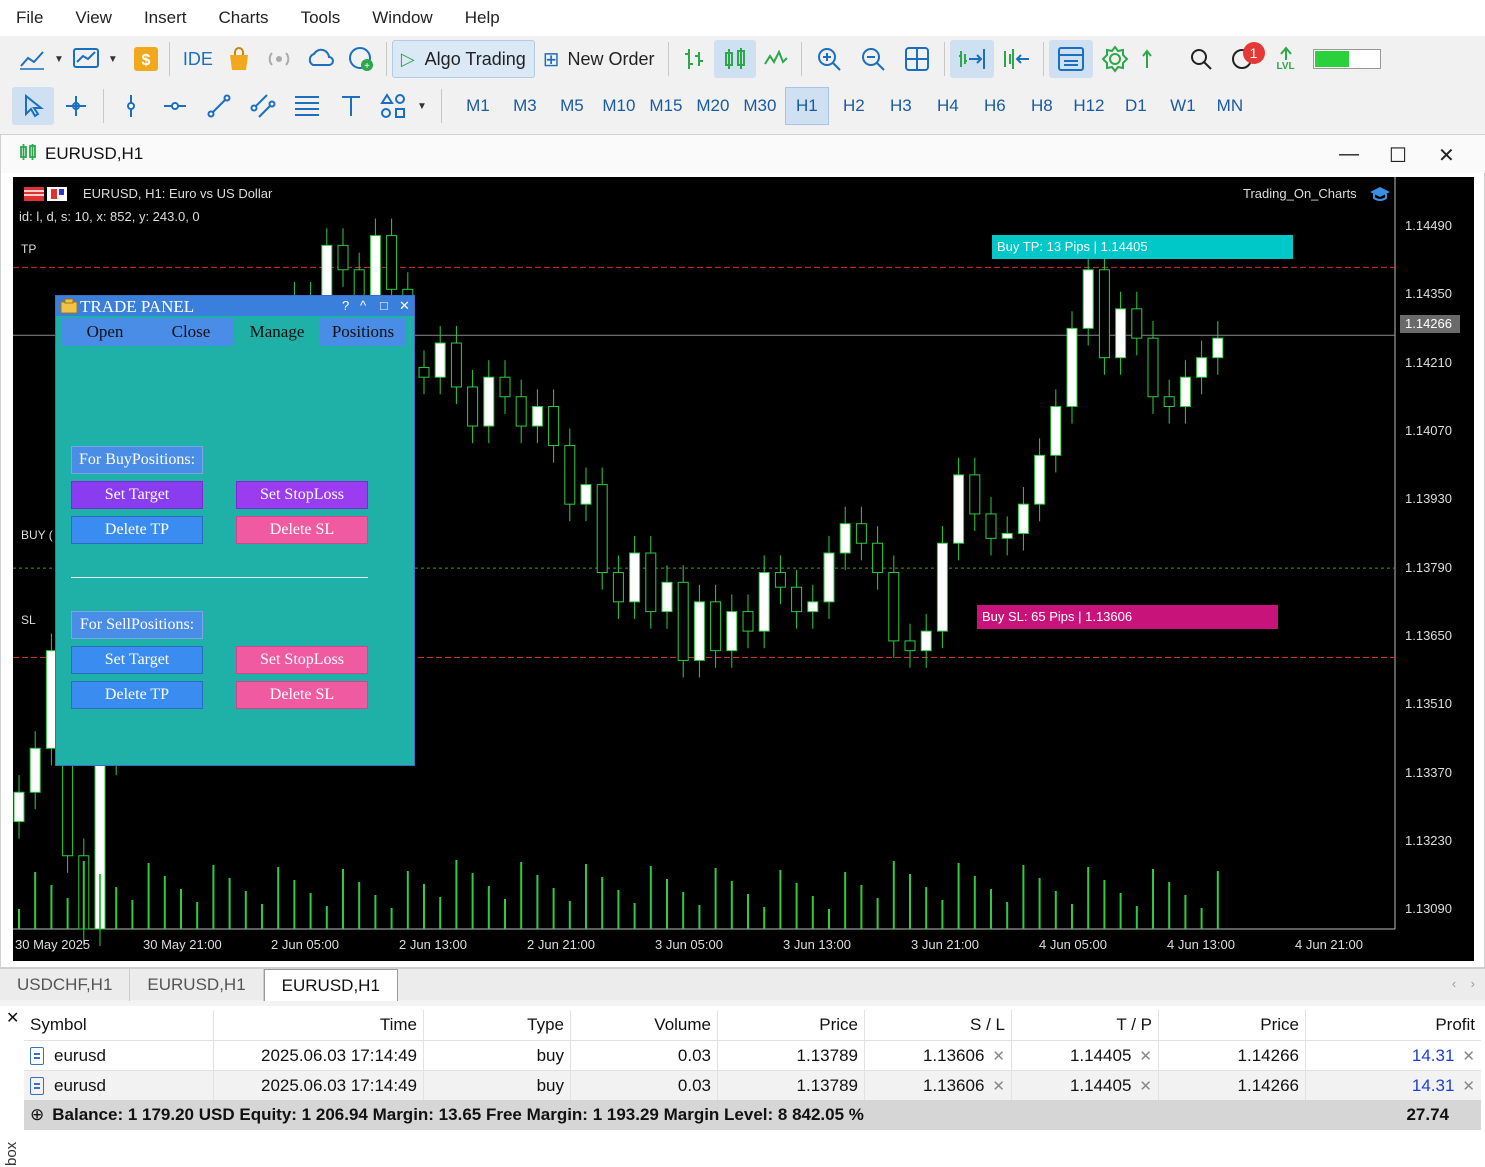  What do you see at coordinates (901, 106) in the screenshot?
I see `timeframe-h3: H3` at bounding box center [901, 106].